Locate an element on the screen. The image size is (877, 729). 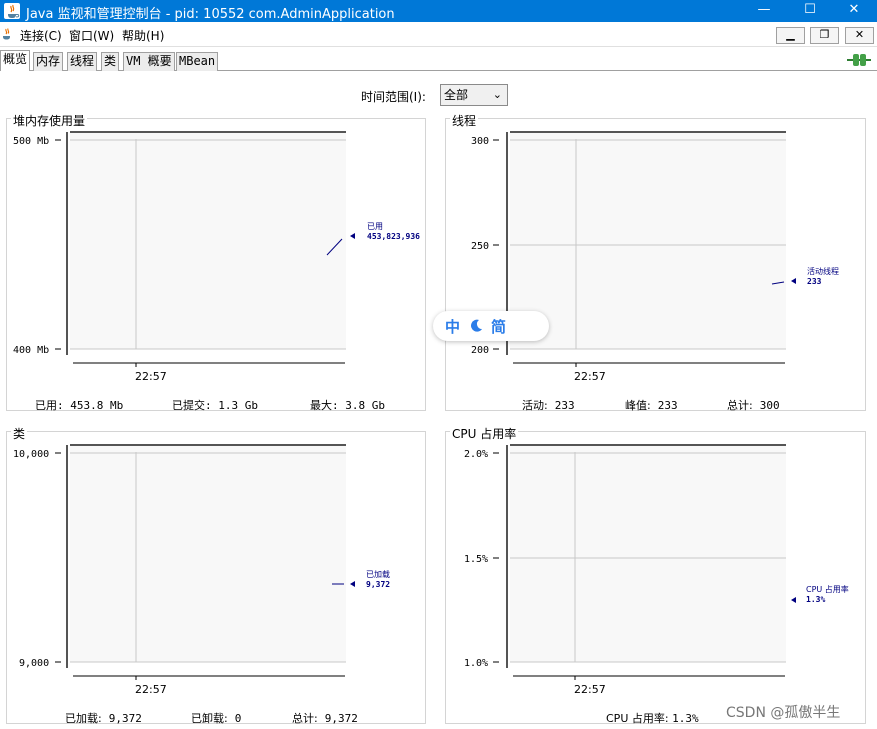
legend-name: 活动线程 is located at coordinates (823, 271).